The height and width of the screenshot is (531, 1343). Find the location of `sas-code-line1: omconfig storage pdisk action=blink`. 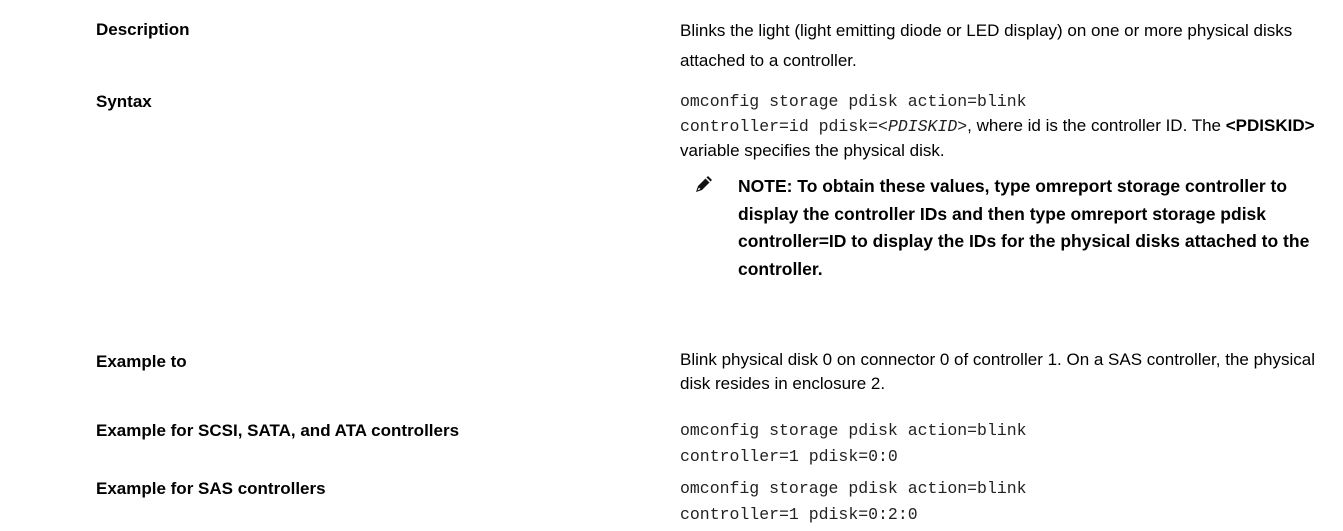

sas-code-line1: omconfig storage pdisk action=blink is located at coordinates (853, 488).